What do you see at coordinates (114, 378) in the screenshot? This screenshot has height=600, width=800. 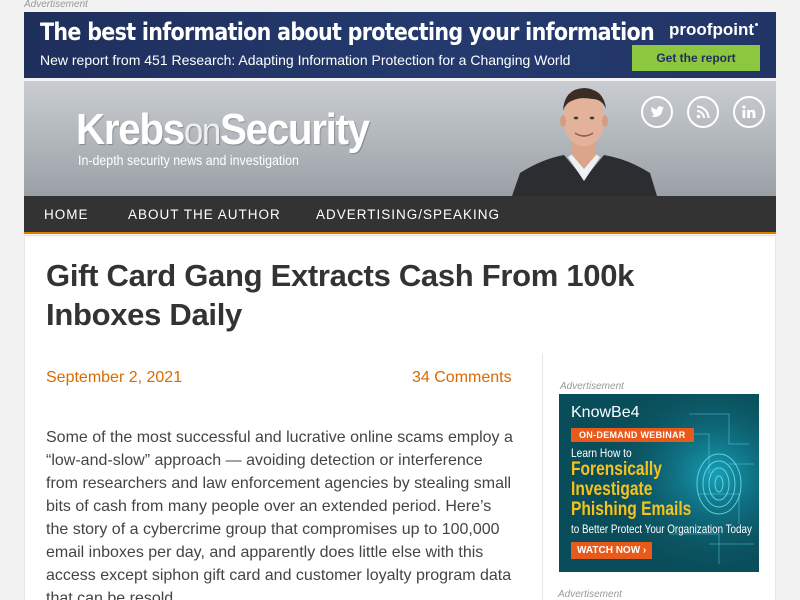 I see `post-date: September 2, 2021` at bounding box center [114, 378].